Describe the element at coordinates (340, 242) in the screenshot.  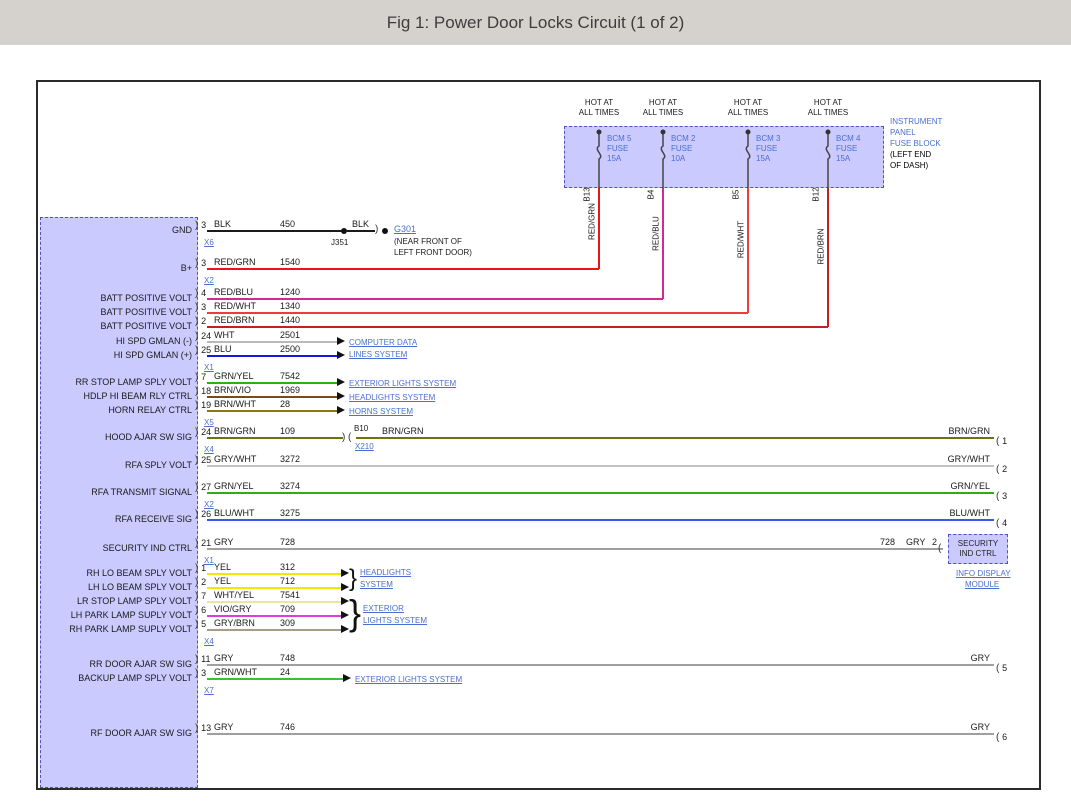
I see `splice-label: J351` at that location.